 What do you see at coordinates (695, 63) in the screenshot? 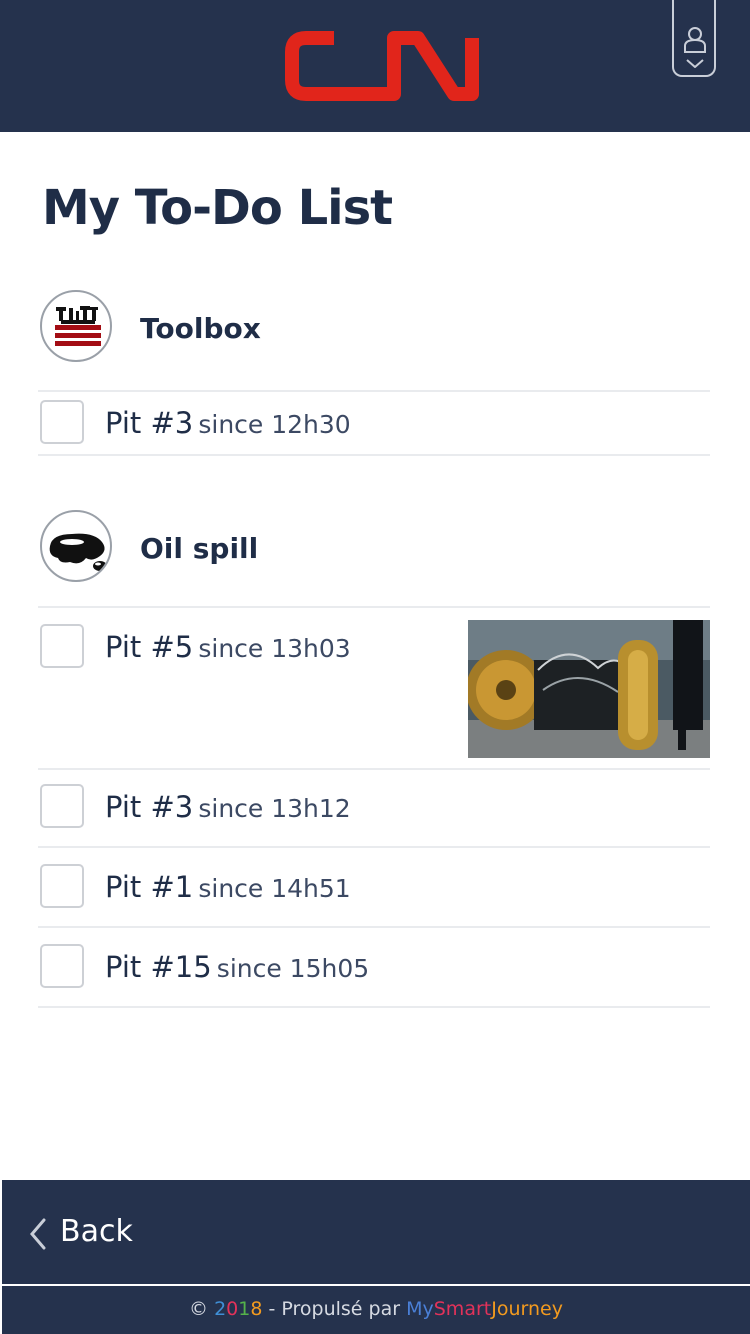
I see `chevron-down-icon` at bounding box center [695, 63].